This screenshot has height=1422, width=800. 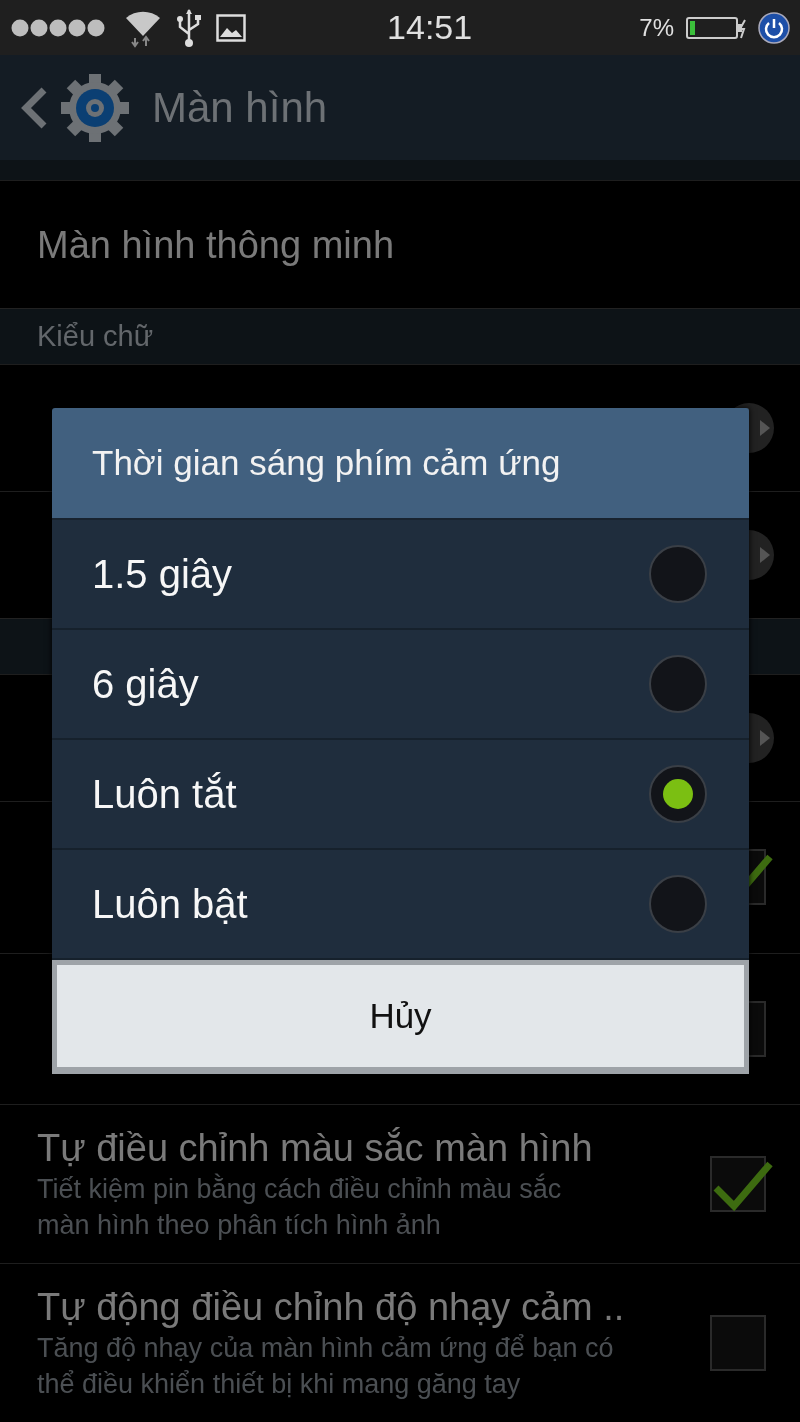 What do you see at coordinates (430, 27) in the screenshot?
I see `clock: 14:51` at bounding box center [430, 27].